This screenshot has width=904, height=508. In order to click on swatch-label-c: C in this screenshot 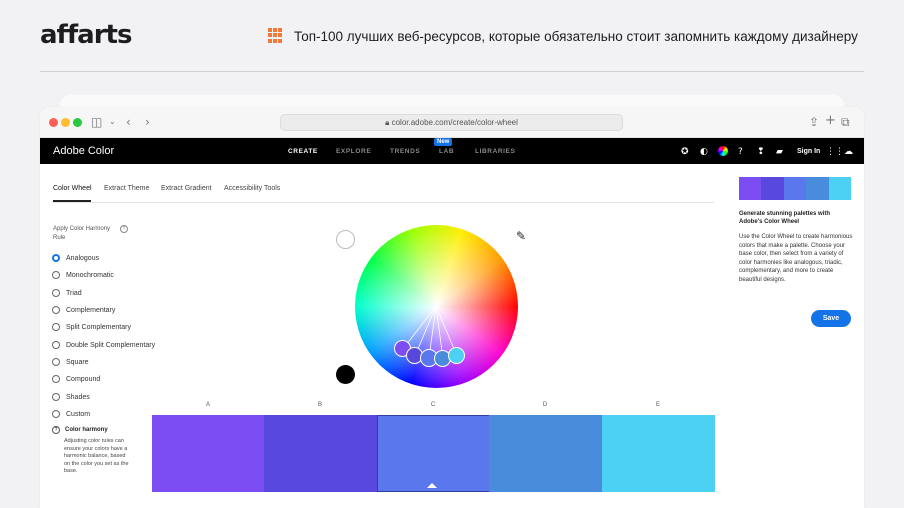, I will do `click(433, 405)`.